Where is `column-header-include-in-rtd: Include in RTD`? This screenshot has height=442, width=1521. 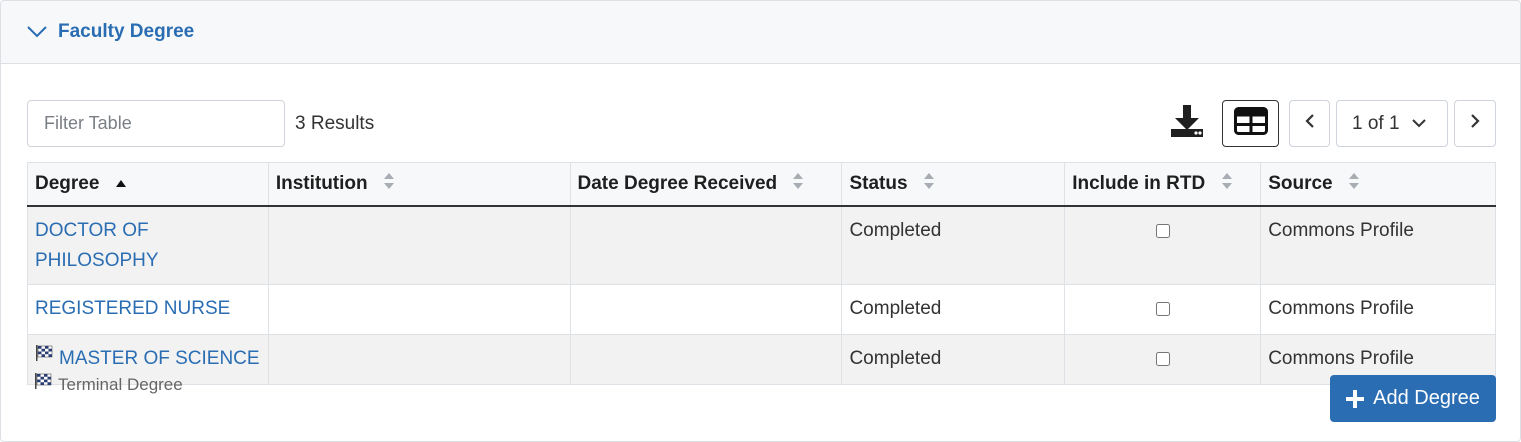
column-header-include-in-rtd: Include in RTD is located at coordinates (1162, 184).